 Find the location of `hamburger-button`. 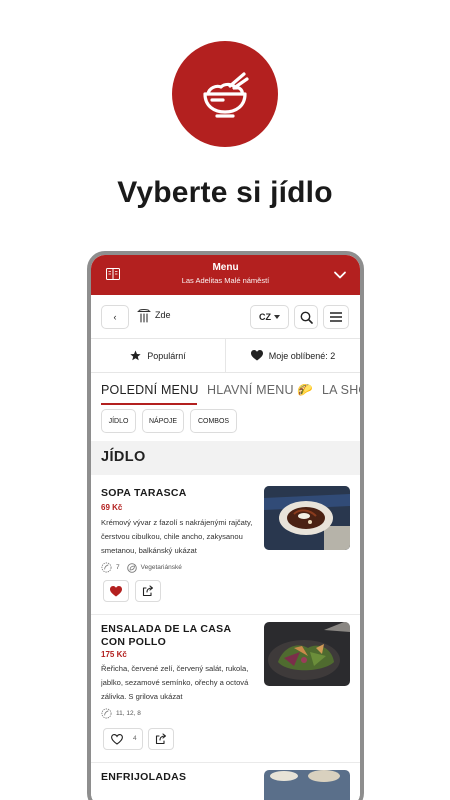

hamburger-button is located at coordinates (336, 317).